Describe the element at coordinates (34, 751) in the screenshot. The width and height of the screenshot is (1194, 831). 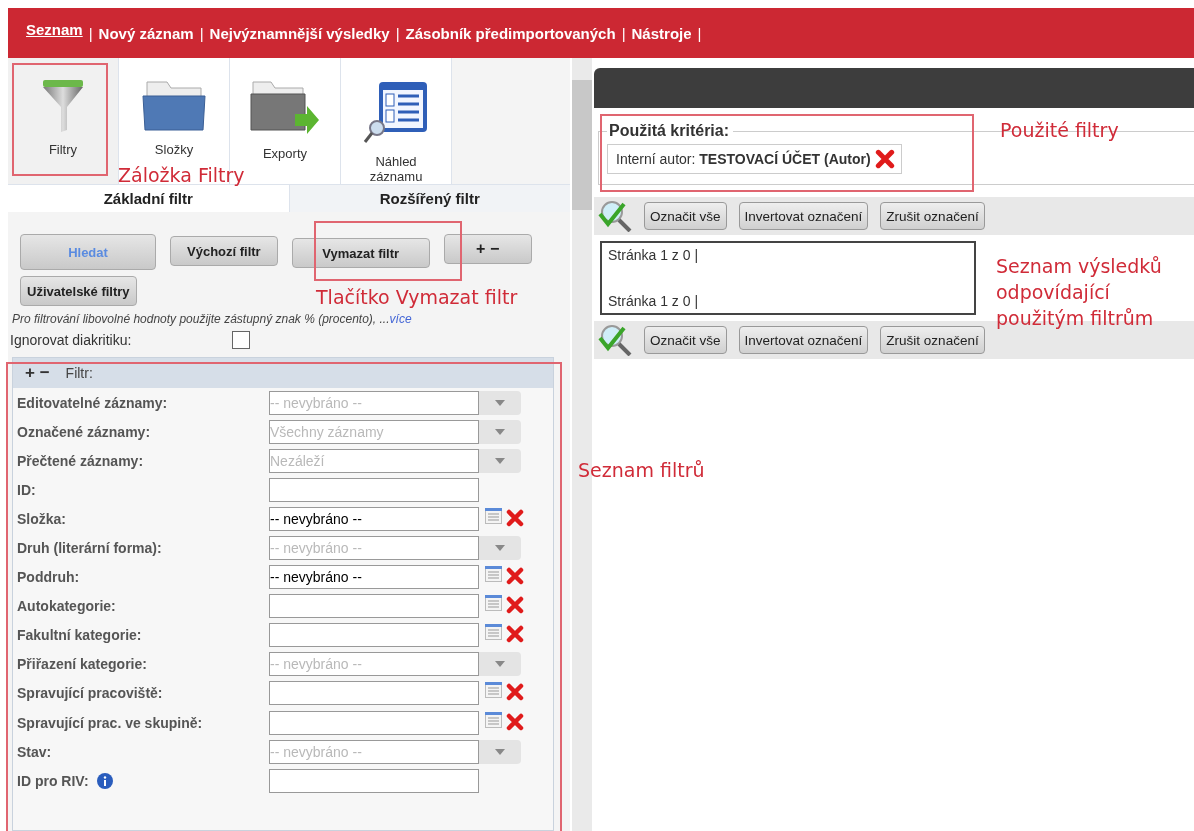
I see `field-label: Stav:` at that location.